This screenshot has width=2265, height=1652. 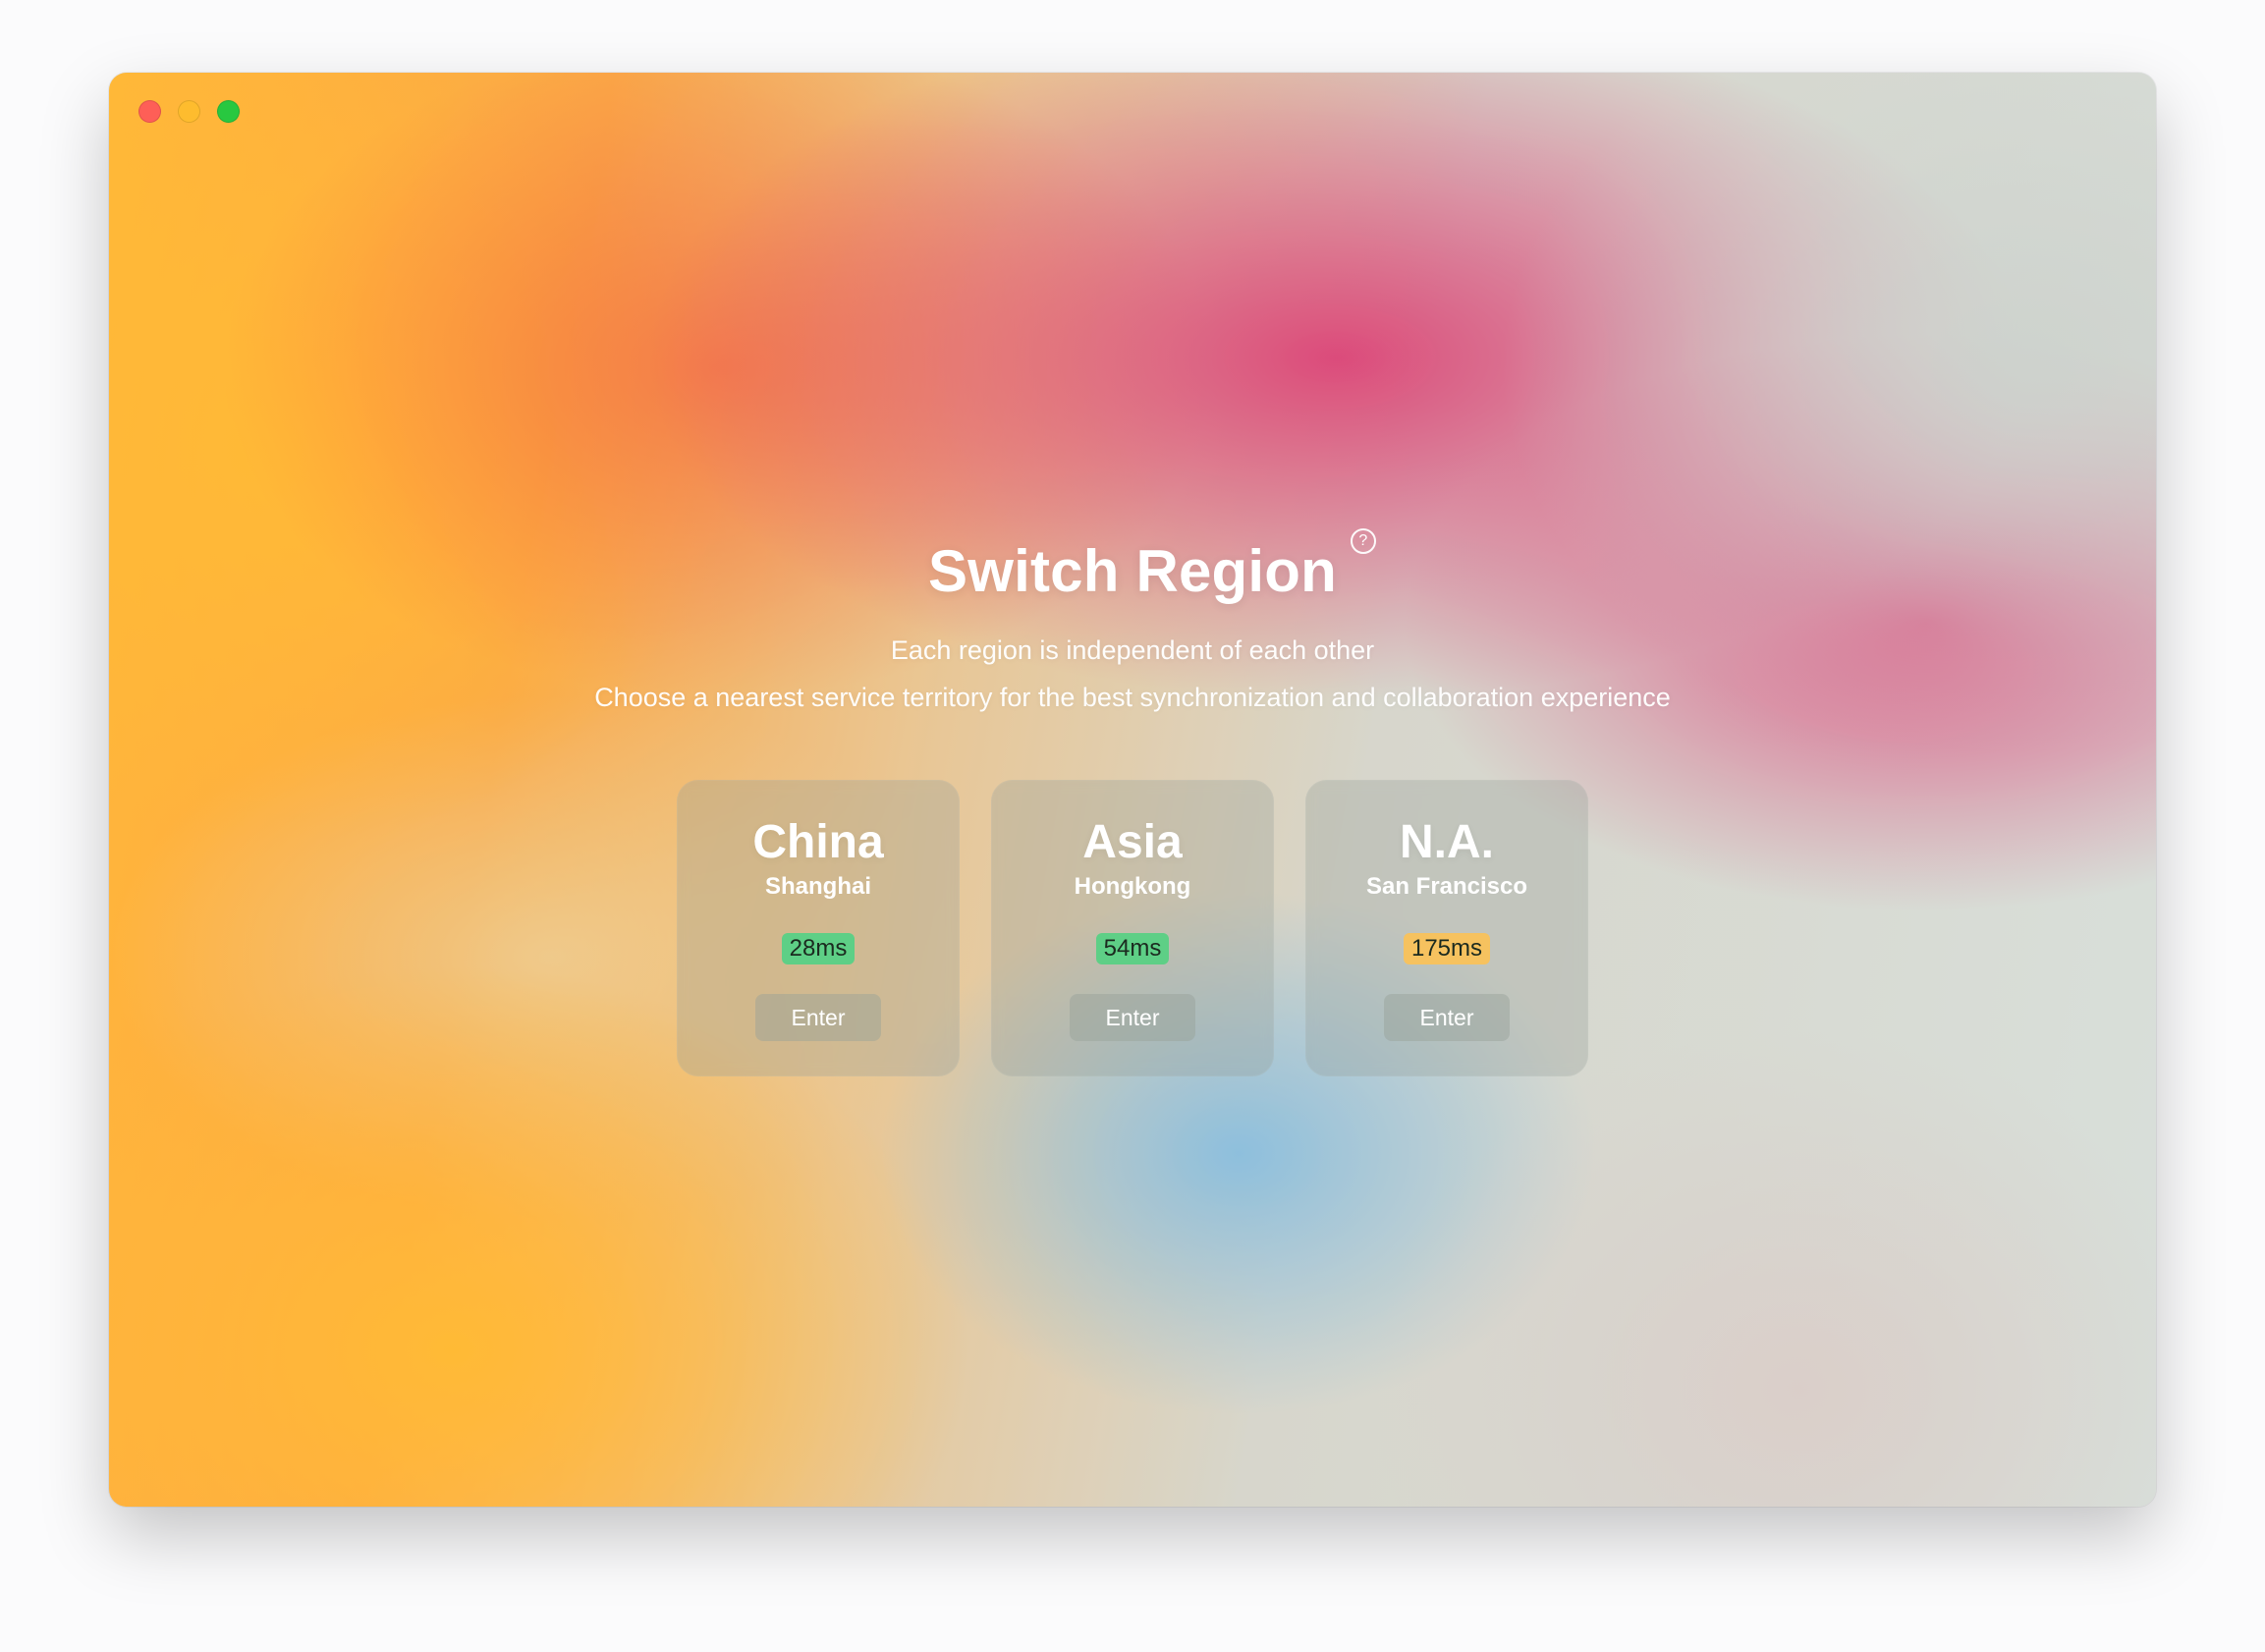 I want to click on region-city: Shanghai, so click(x=817, y=886).